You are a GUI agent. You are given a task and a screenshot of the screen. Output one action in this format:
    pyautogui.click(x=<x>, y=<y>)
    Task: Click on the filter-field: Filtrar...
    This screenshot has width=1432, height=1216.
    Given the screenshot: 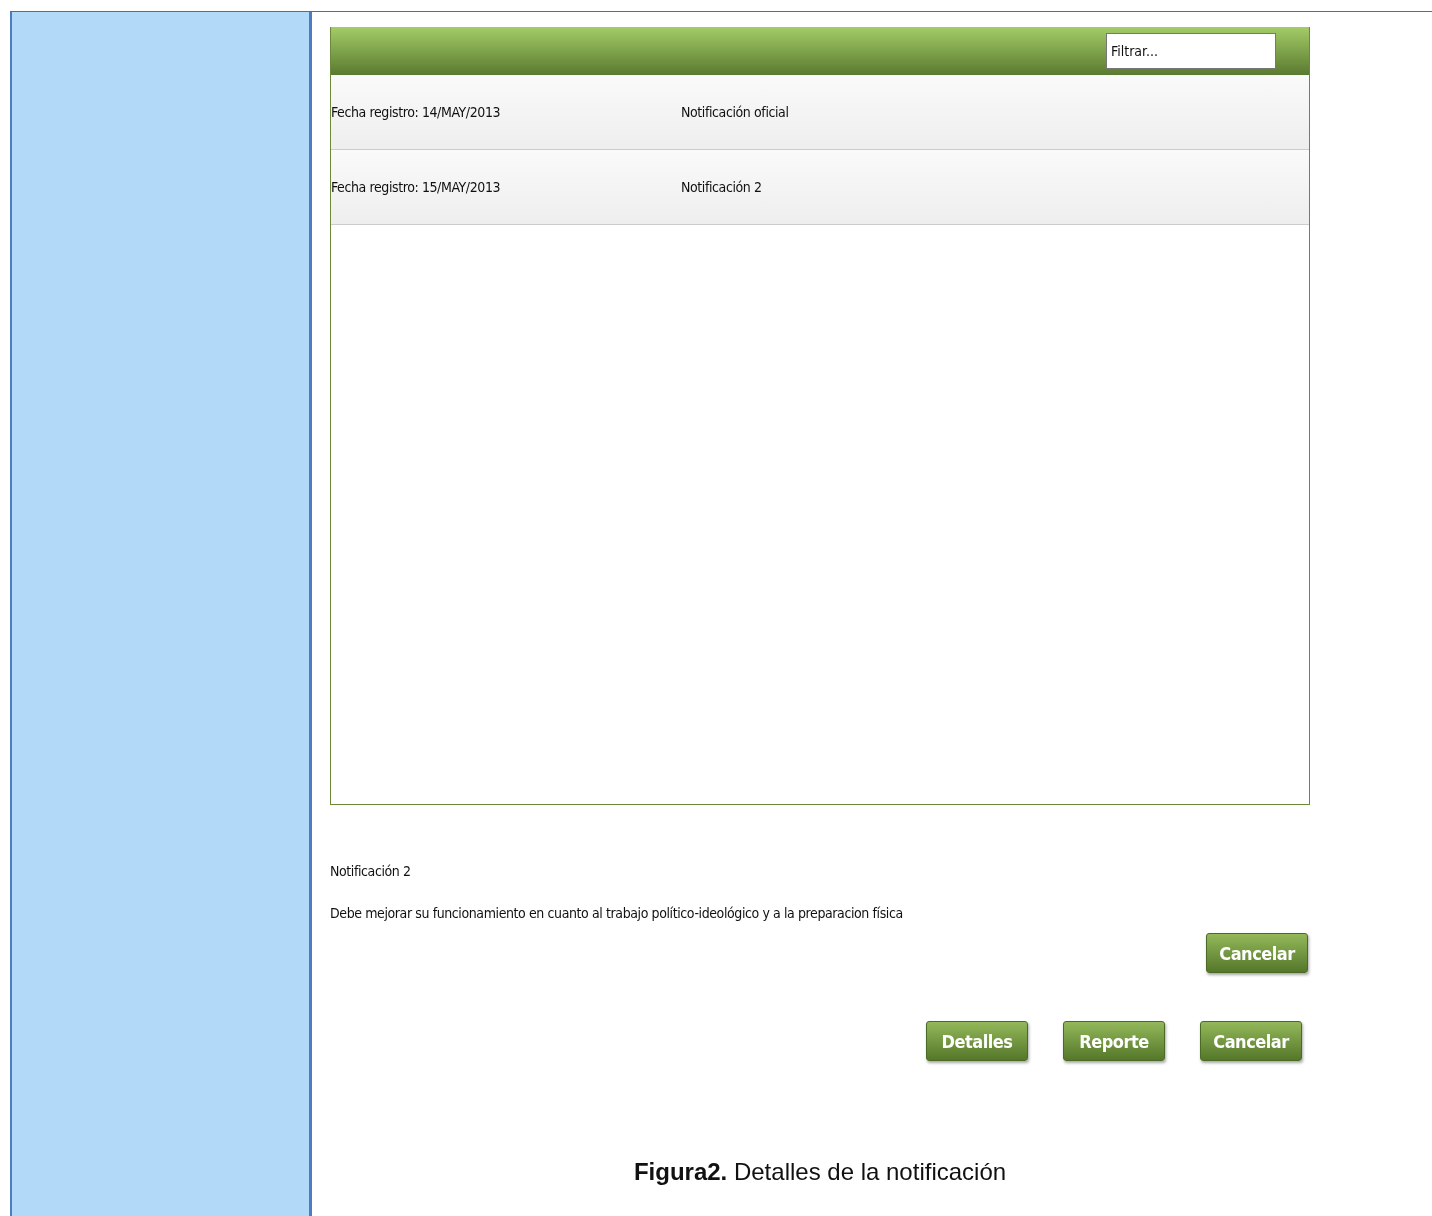 What is the action you would take?
    pyautogui.click(x=1191, y=51)
    